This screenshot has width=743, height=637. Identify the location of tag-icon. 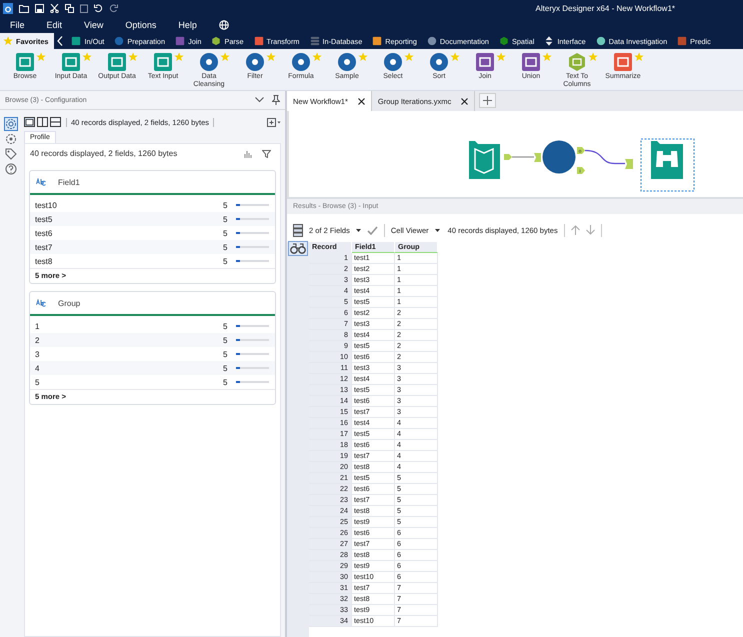
(11, 154).